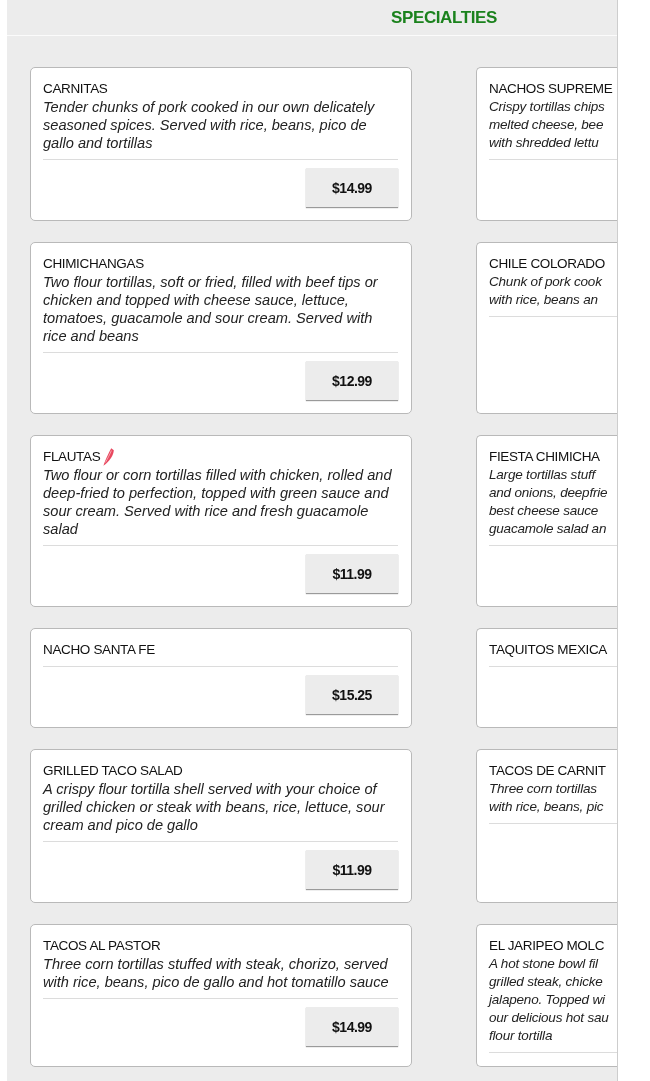 The image size is (650, 1081). I want to click on item-description: Tender chunks of pork cooked in our own delicately seasoned spices. Served with rice, beans, pico de gallo and tortillas, so click(209, 125).